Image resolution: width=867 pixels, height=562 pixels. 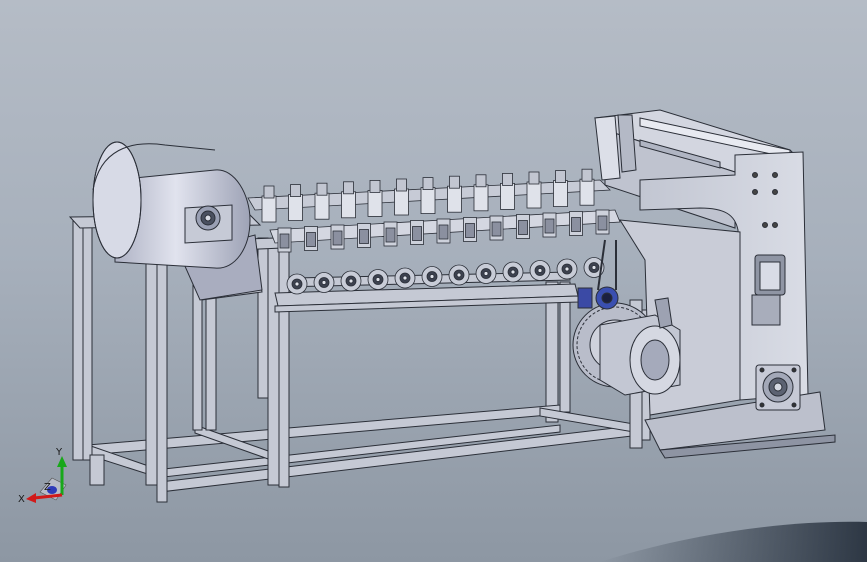 I want to click on knife-holders, so click(x=434, y=210).